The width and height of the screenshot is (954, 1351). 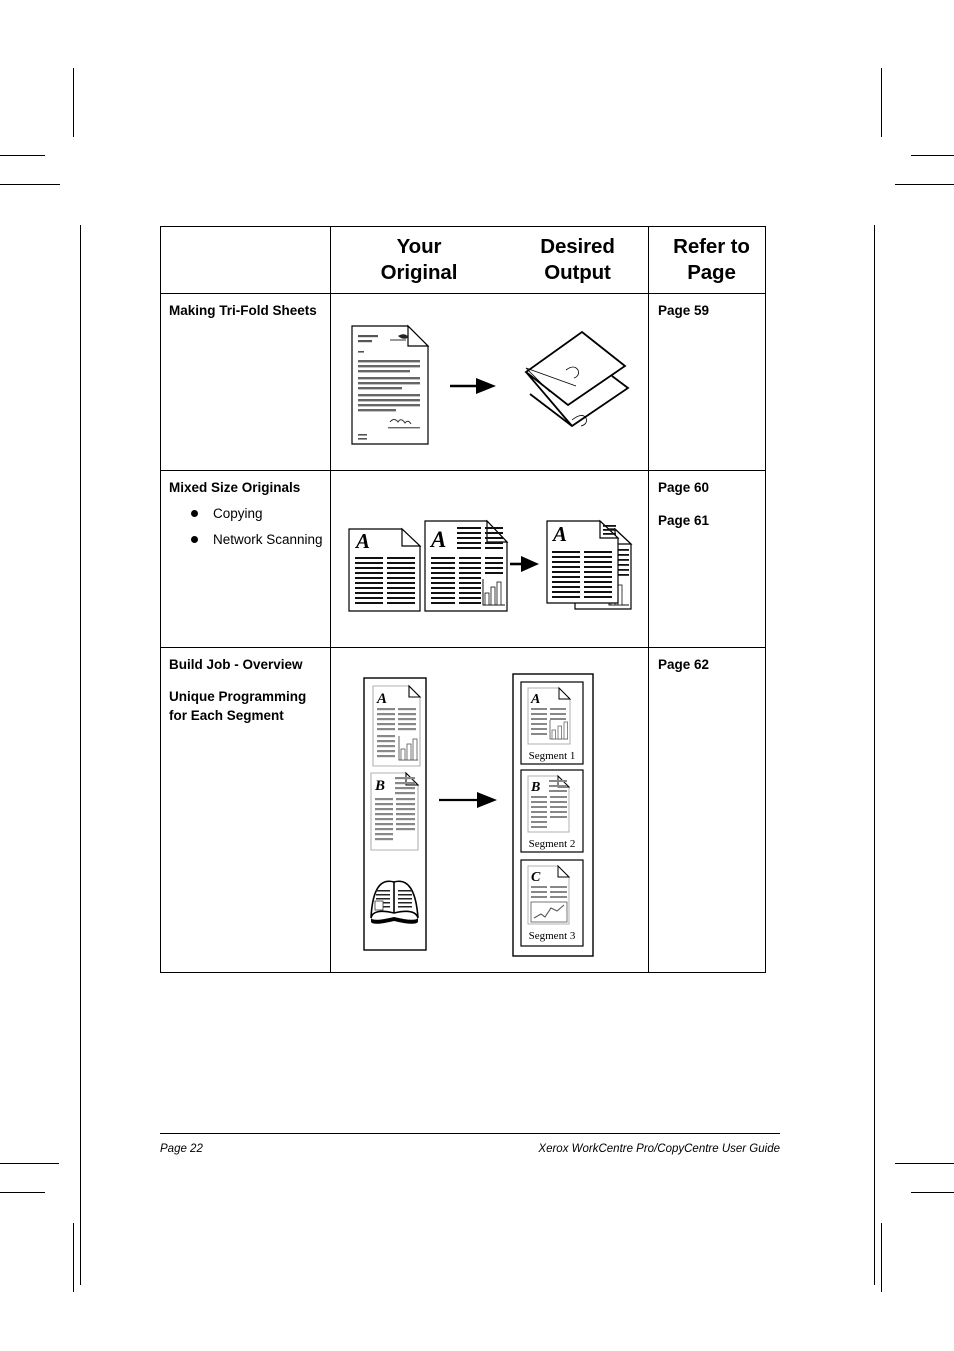 I want to click on list-item: Copying, so click(x=260, y=514).